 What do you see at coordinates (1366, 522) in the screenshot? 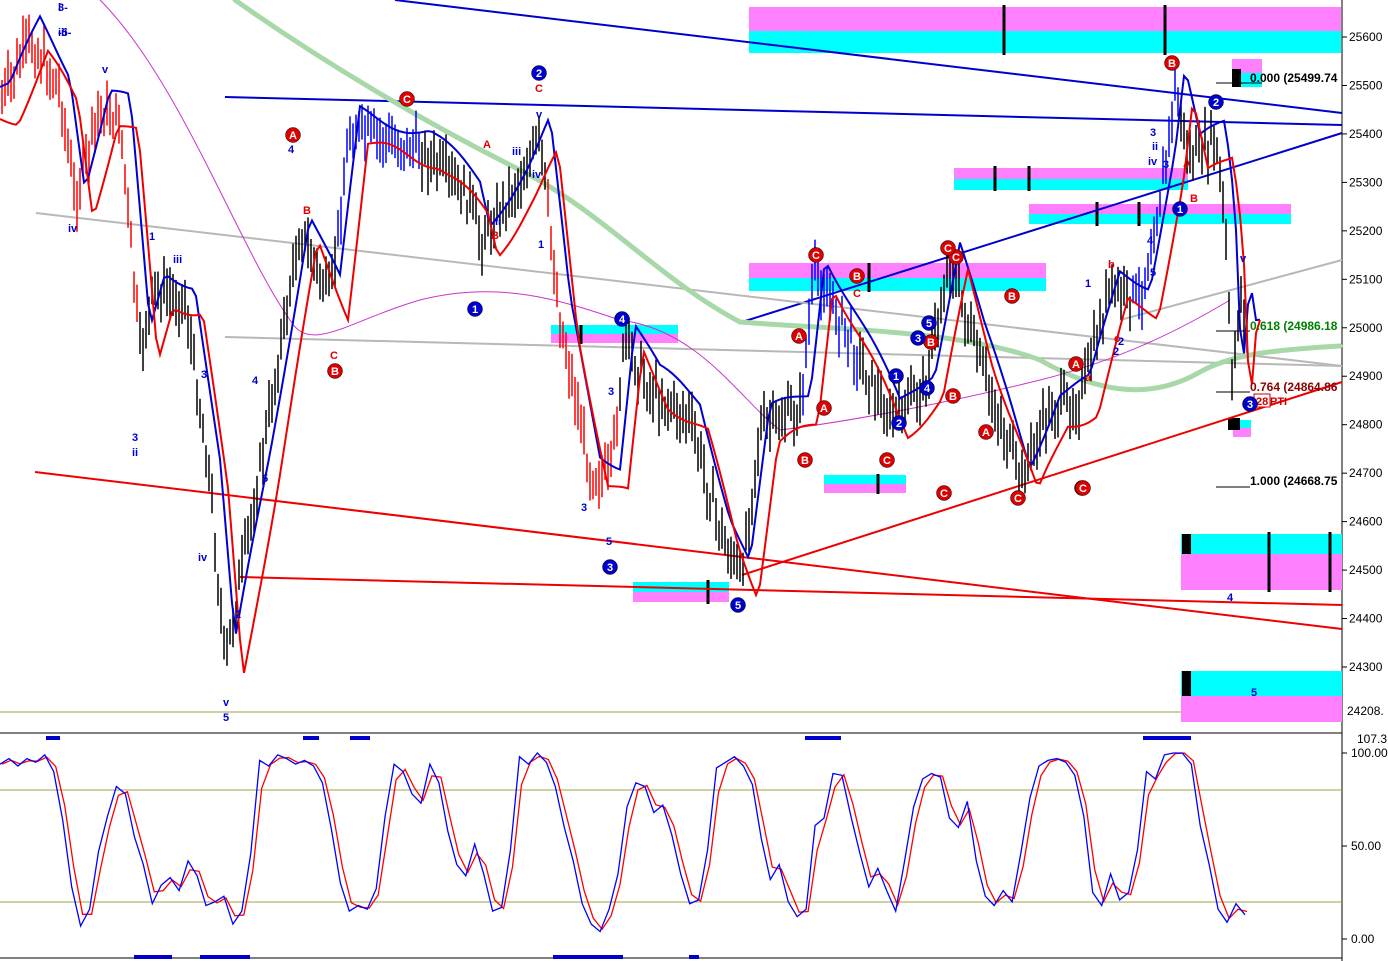
I see `price-tick-label: 24600` at bounding box center [1366, 522].